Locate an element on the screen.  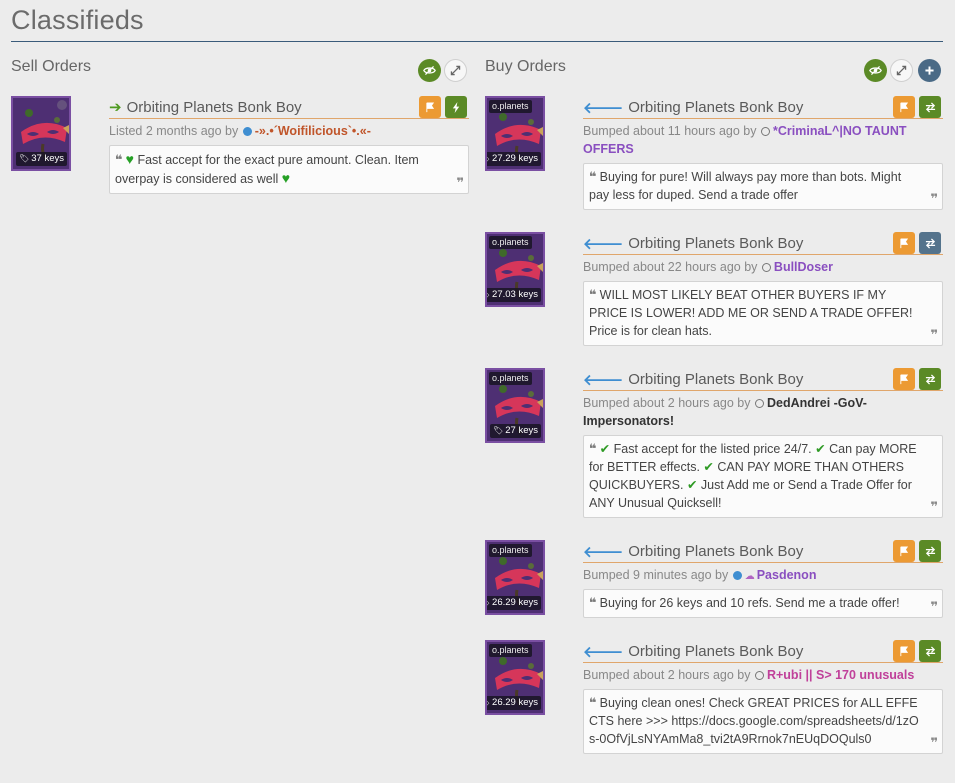
online-status-icon is located at coordinates (737, 575).